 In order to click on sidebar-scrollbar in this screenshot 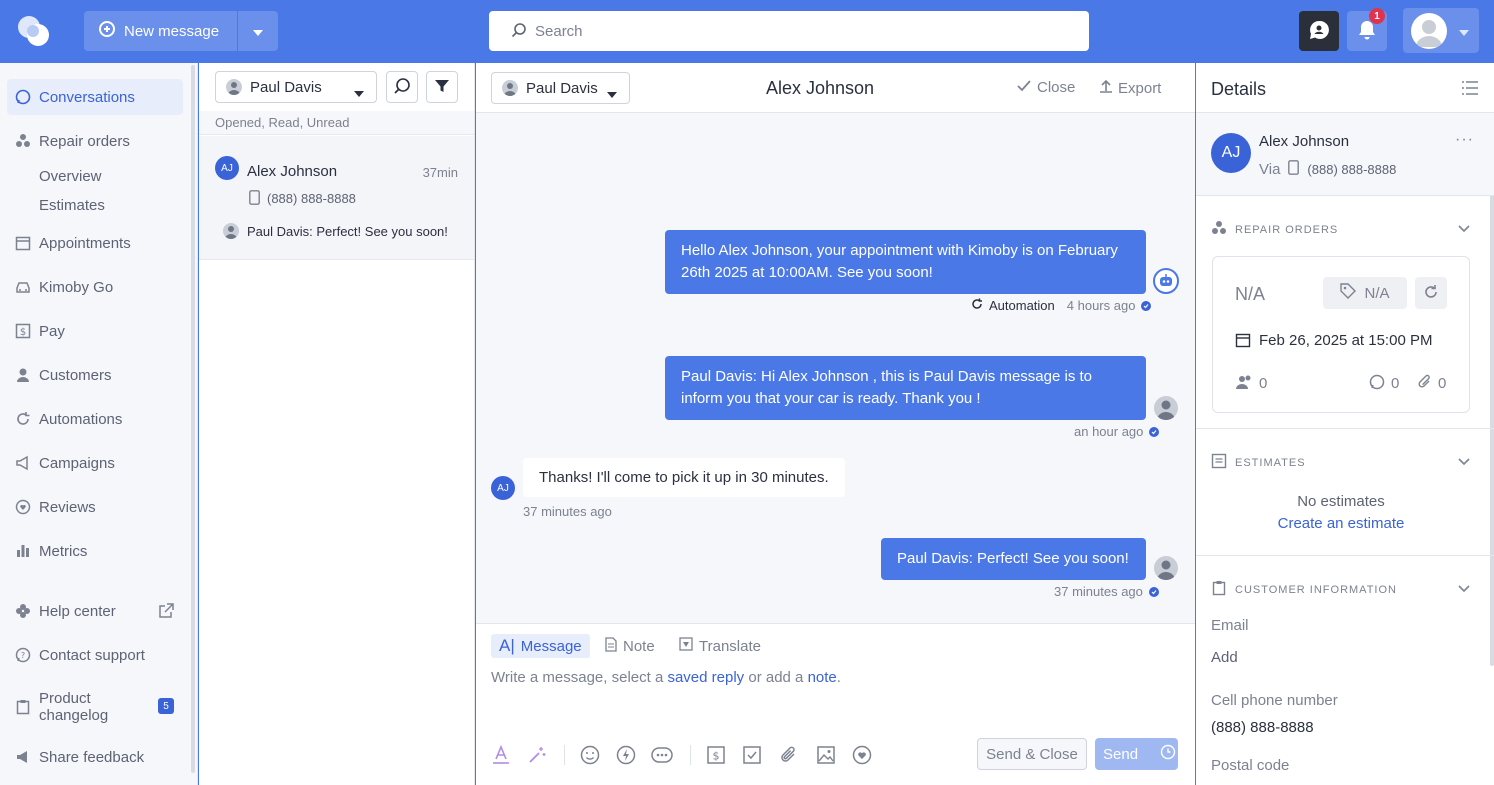, I will do `click(193, 419)`.